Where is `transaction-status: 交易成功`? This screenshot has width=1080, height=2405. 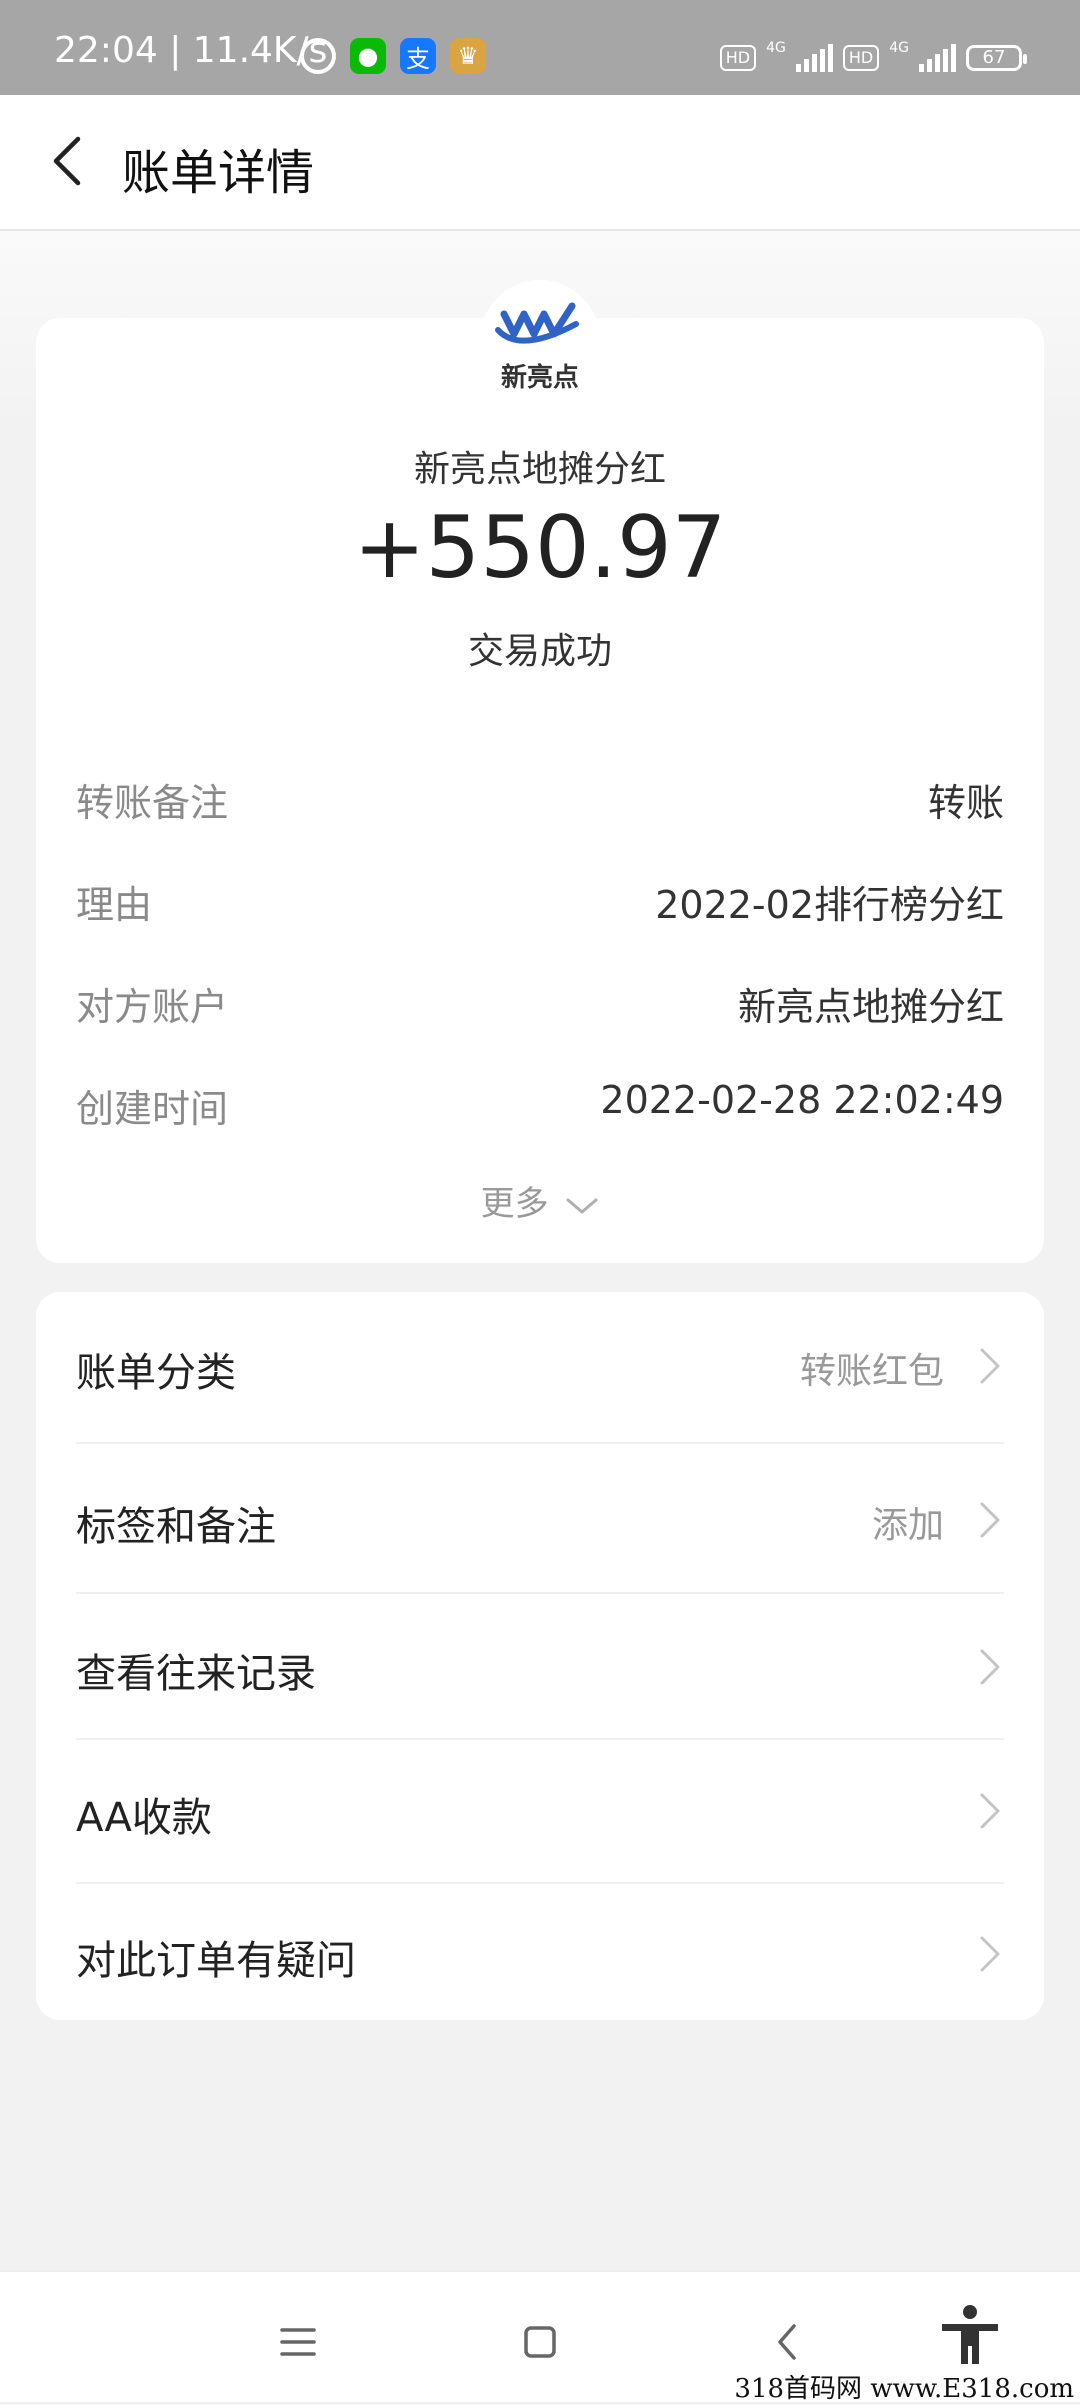 transaction-status: 交易成功 is located at coordinates (539, 651).